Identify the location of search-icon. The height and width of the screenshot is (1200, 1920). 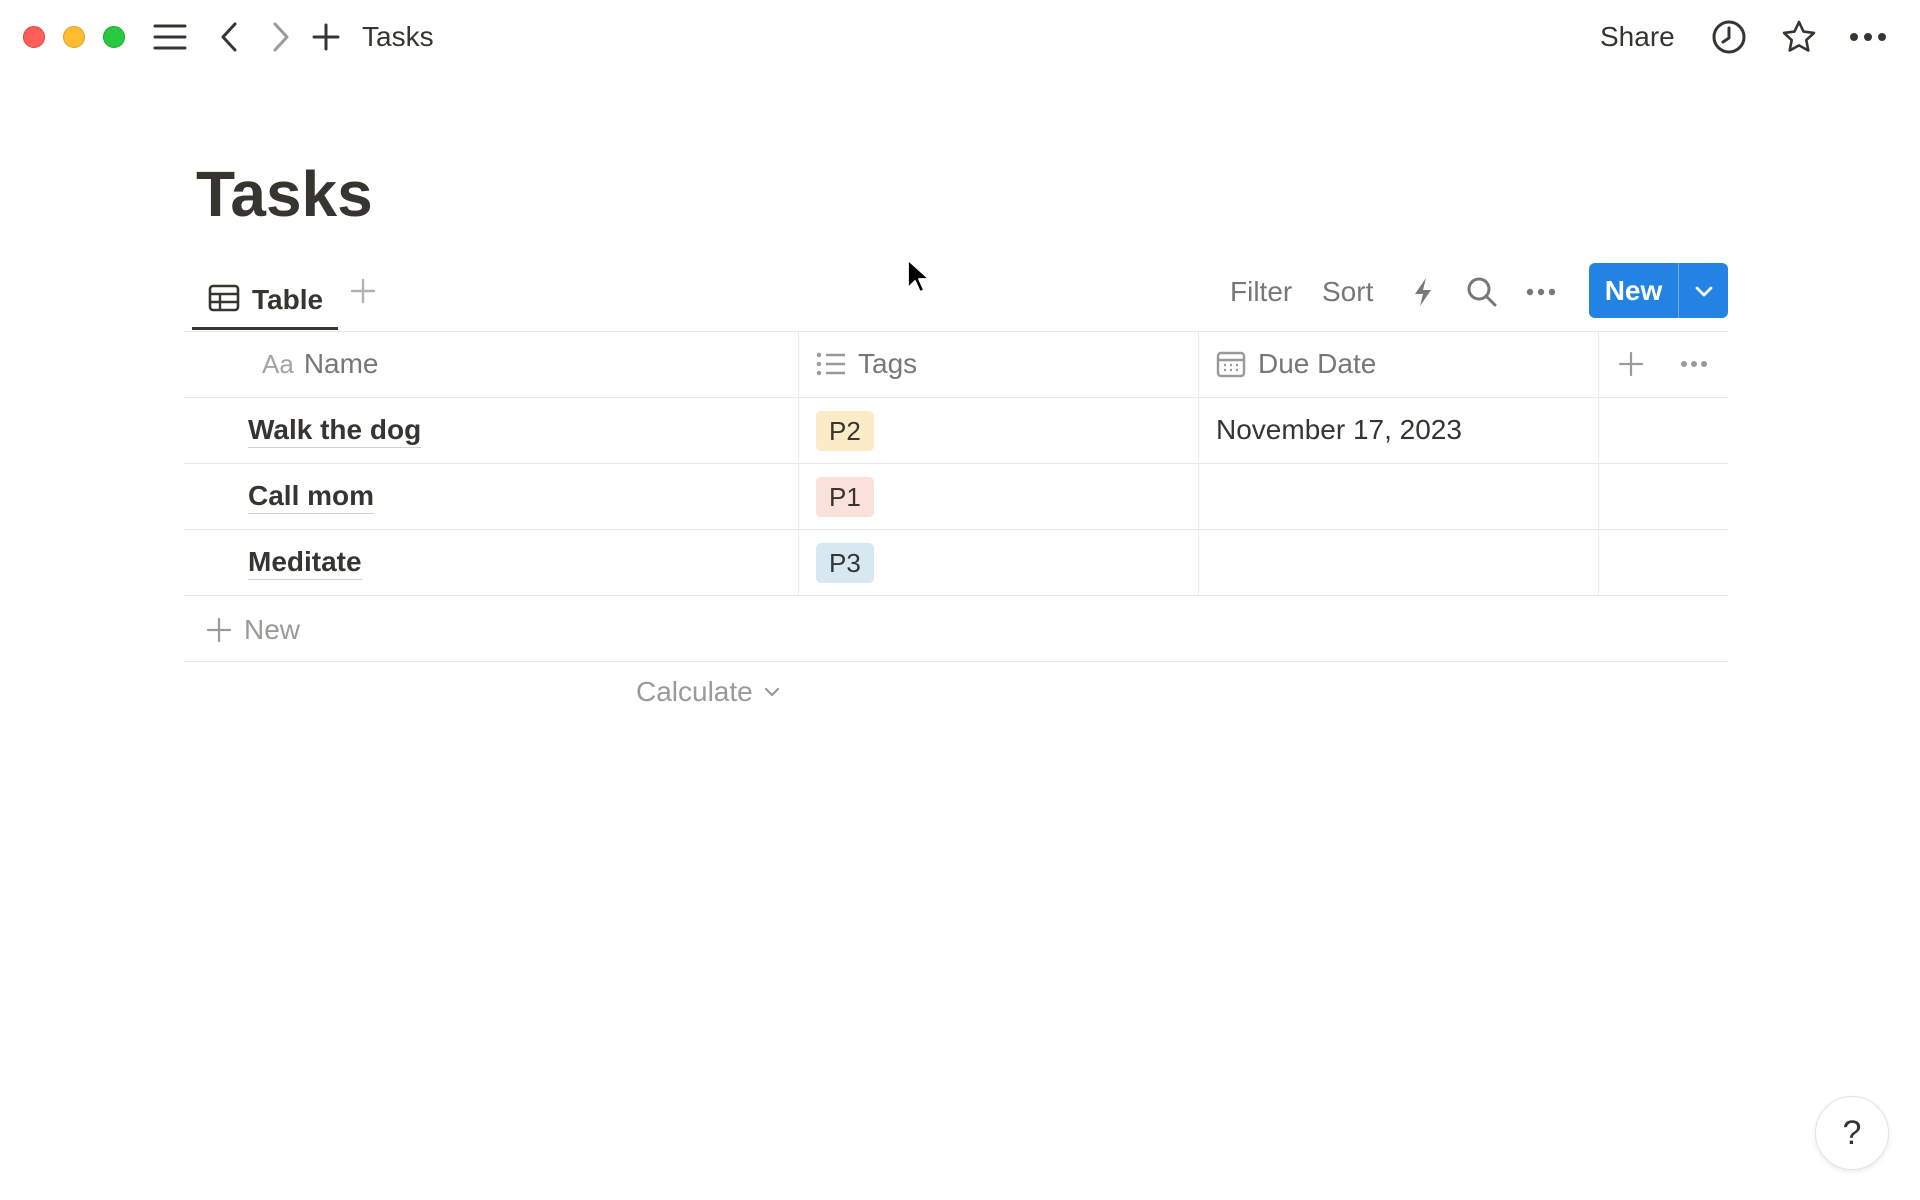
(1482, 292).